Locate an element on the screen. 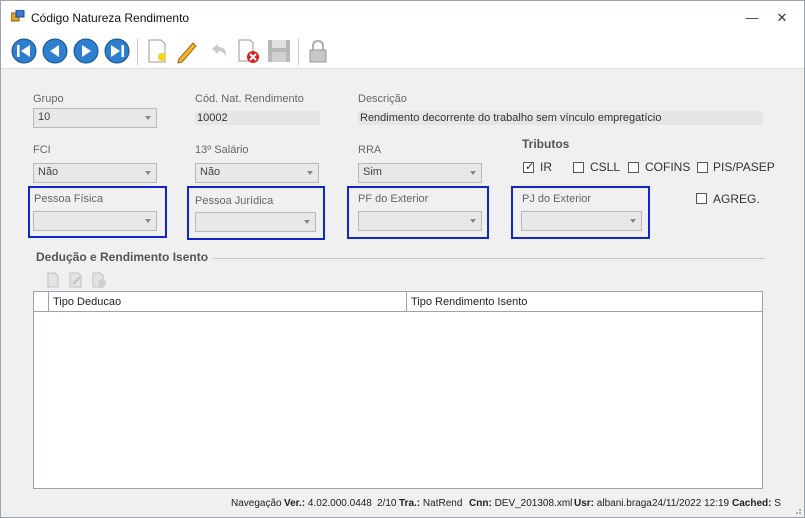  app-icon is located at coordinates (18, 16).